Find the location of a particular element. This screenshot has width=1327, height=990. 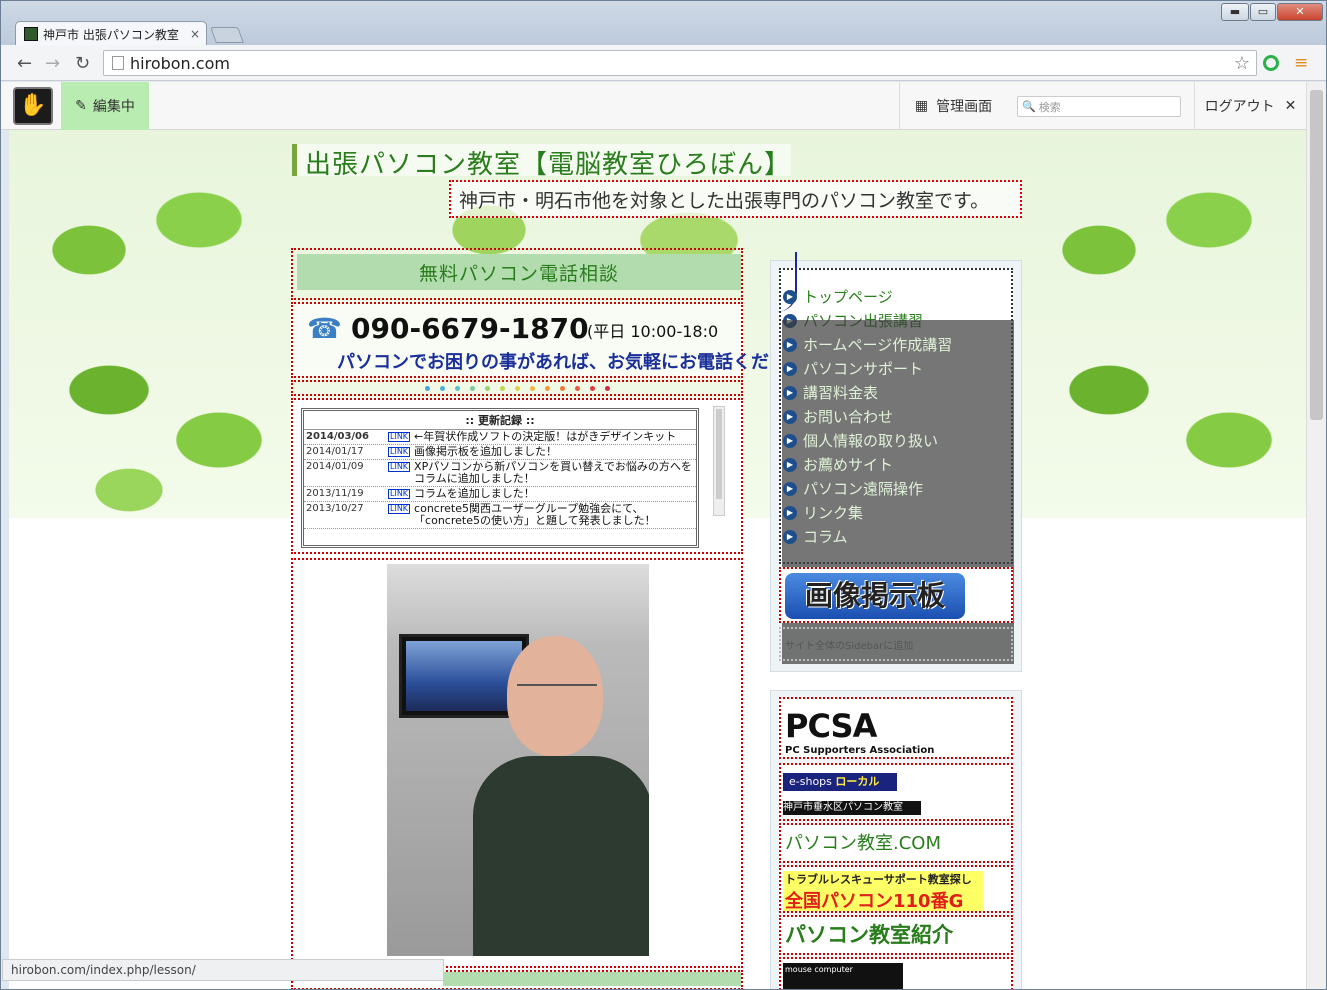

nav-label: ホームページ作成講習 is located at coordinates (877, 344).